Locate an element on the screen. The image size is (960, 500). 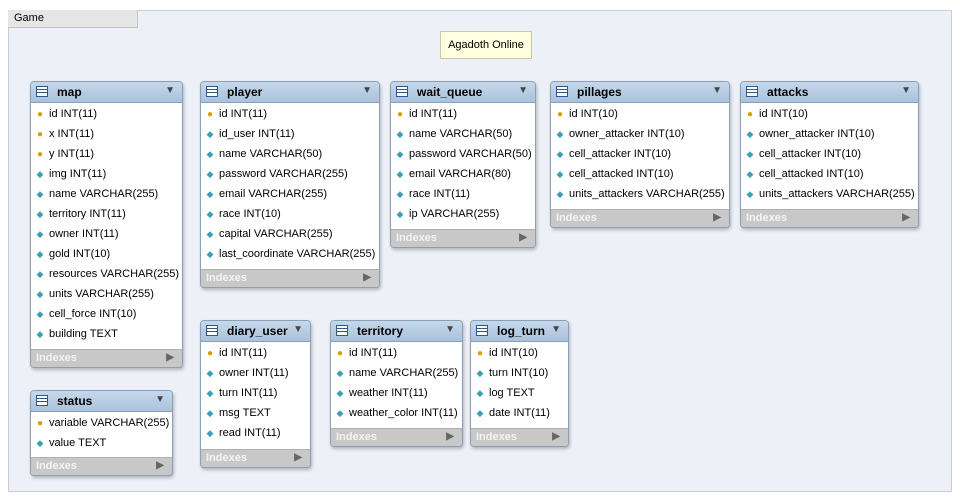
table-header: territory ▼ is located at coordinates (396, 331).